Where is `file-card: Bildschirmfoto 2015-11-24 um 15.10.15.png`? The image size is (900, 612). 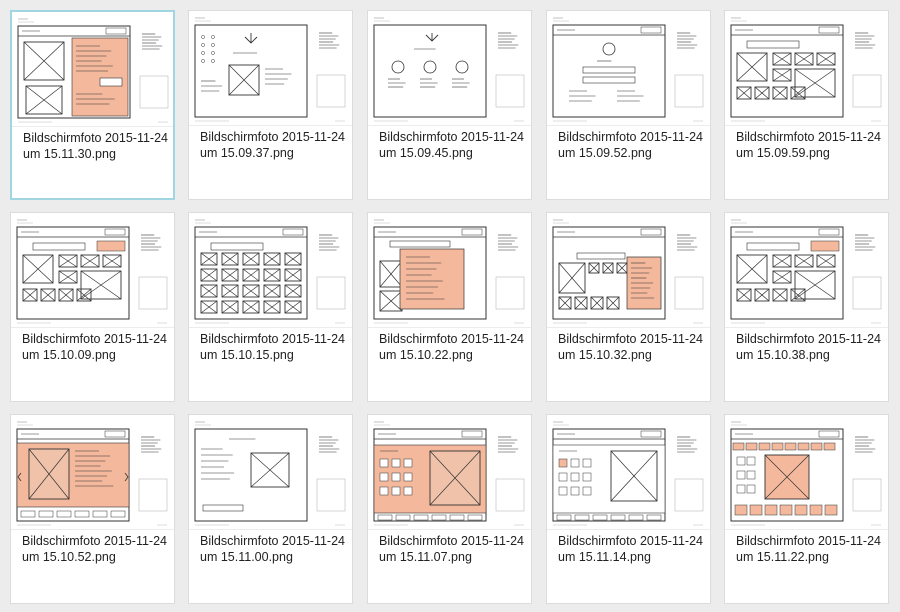
file-card: Bildschirmfoto 2015-11-24 um 15.10.15.png is located at coordinates (270, 307).